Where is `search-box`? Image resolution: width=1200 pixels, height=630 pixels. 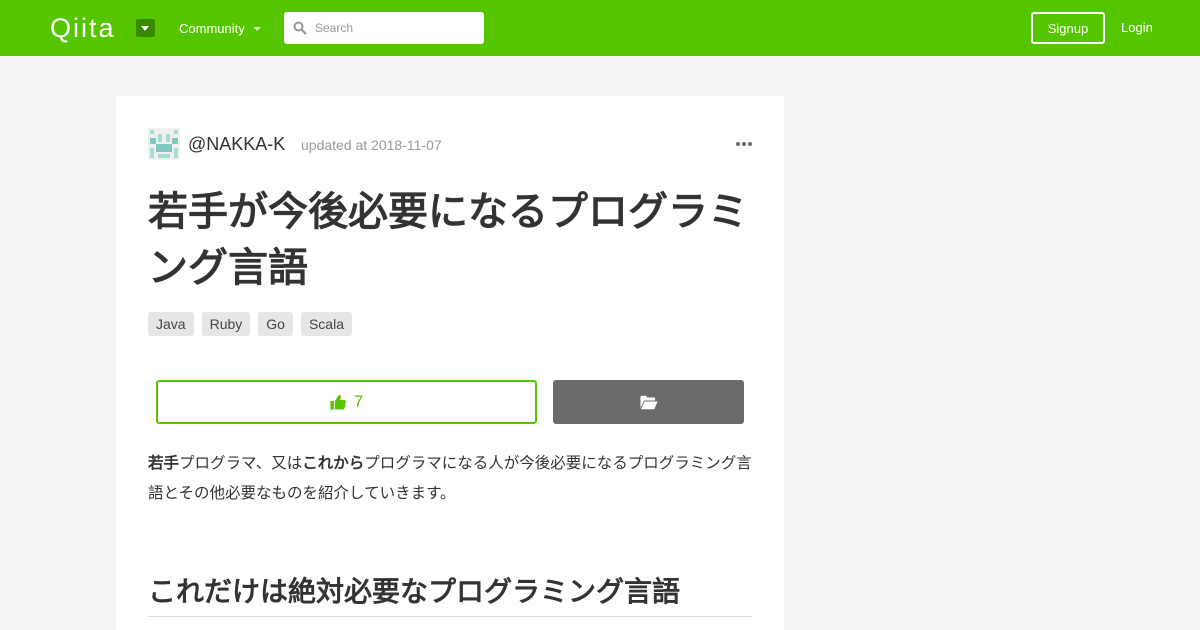
search-box is located at coordinates (384, 28).